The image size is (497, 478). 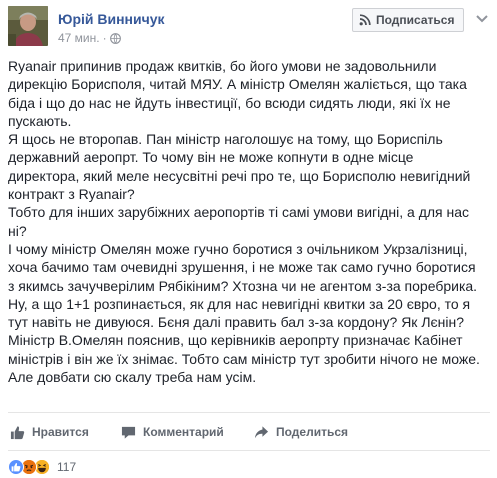 I want to click on post-line: Але довбати сю скалу треба нам усім., so click(x=132, y=377).